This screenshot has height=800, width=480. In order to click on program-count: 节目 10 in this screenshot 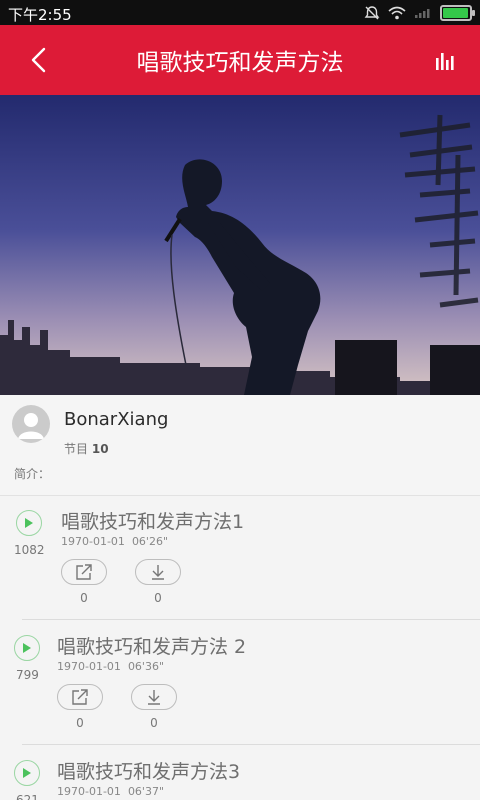, I will do `click(86, 448)`.